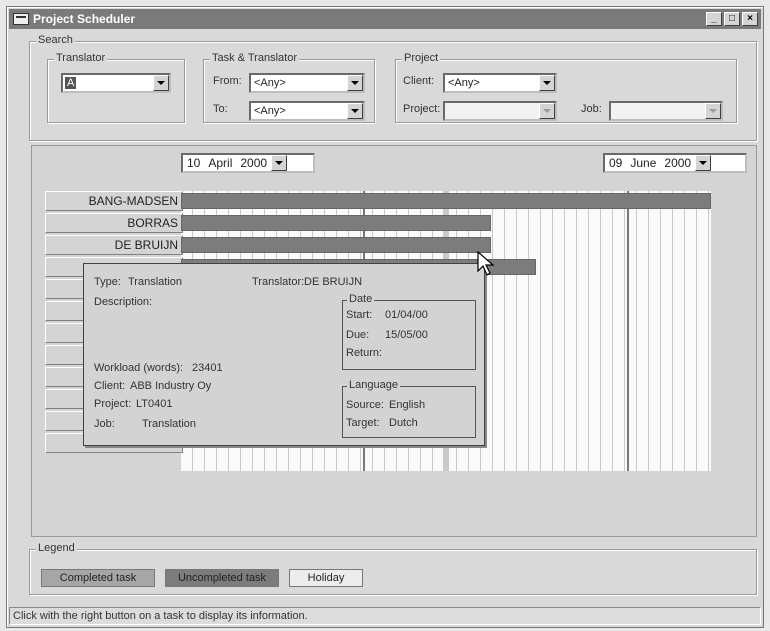 This screenshot has width=770, height=631. What do you see at coordinates (270, 83) in the screenshot?
I see `from-select-value: <Any>` at bounding box center [270, 83].